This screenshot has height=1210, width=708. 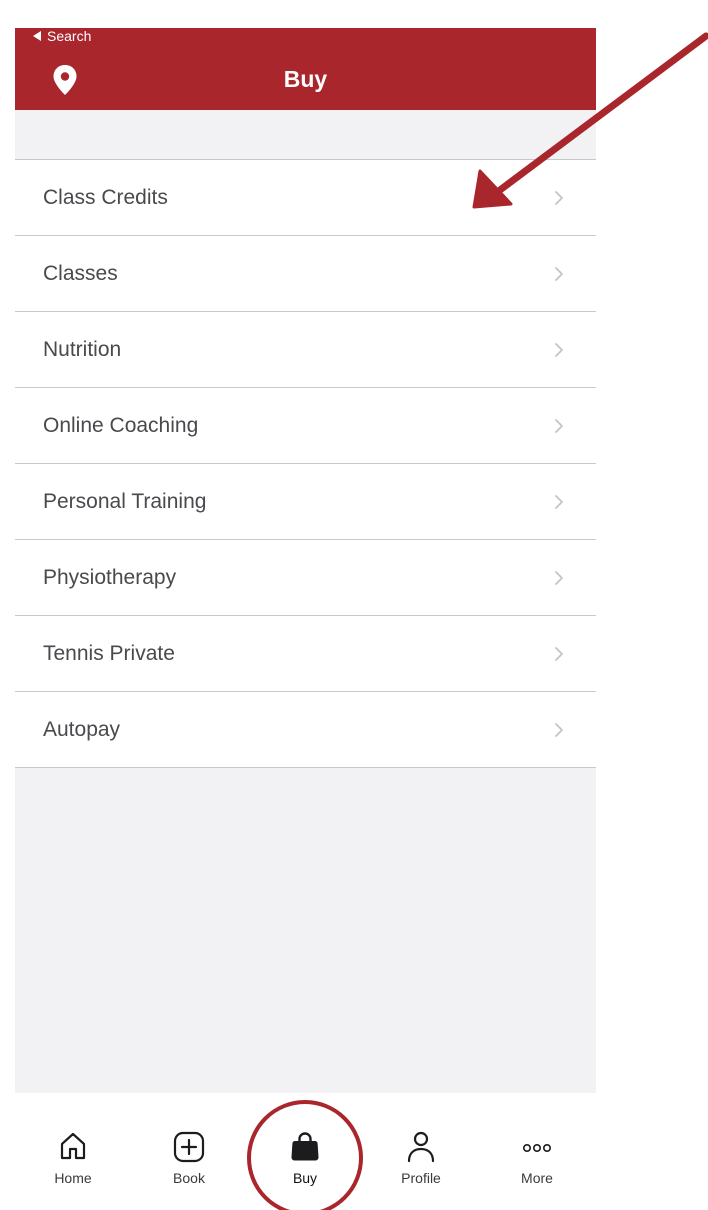 I want to click on plus-box-icon, so click(x=189, y=1147).